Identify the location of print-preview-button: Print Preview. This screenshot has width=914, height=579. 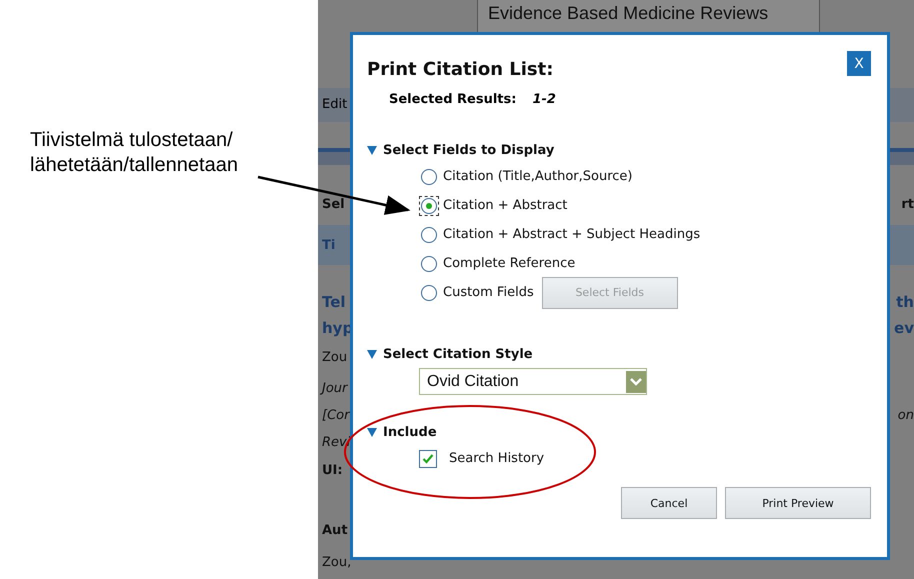
(798, 503).